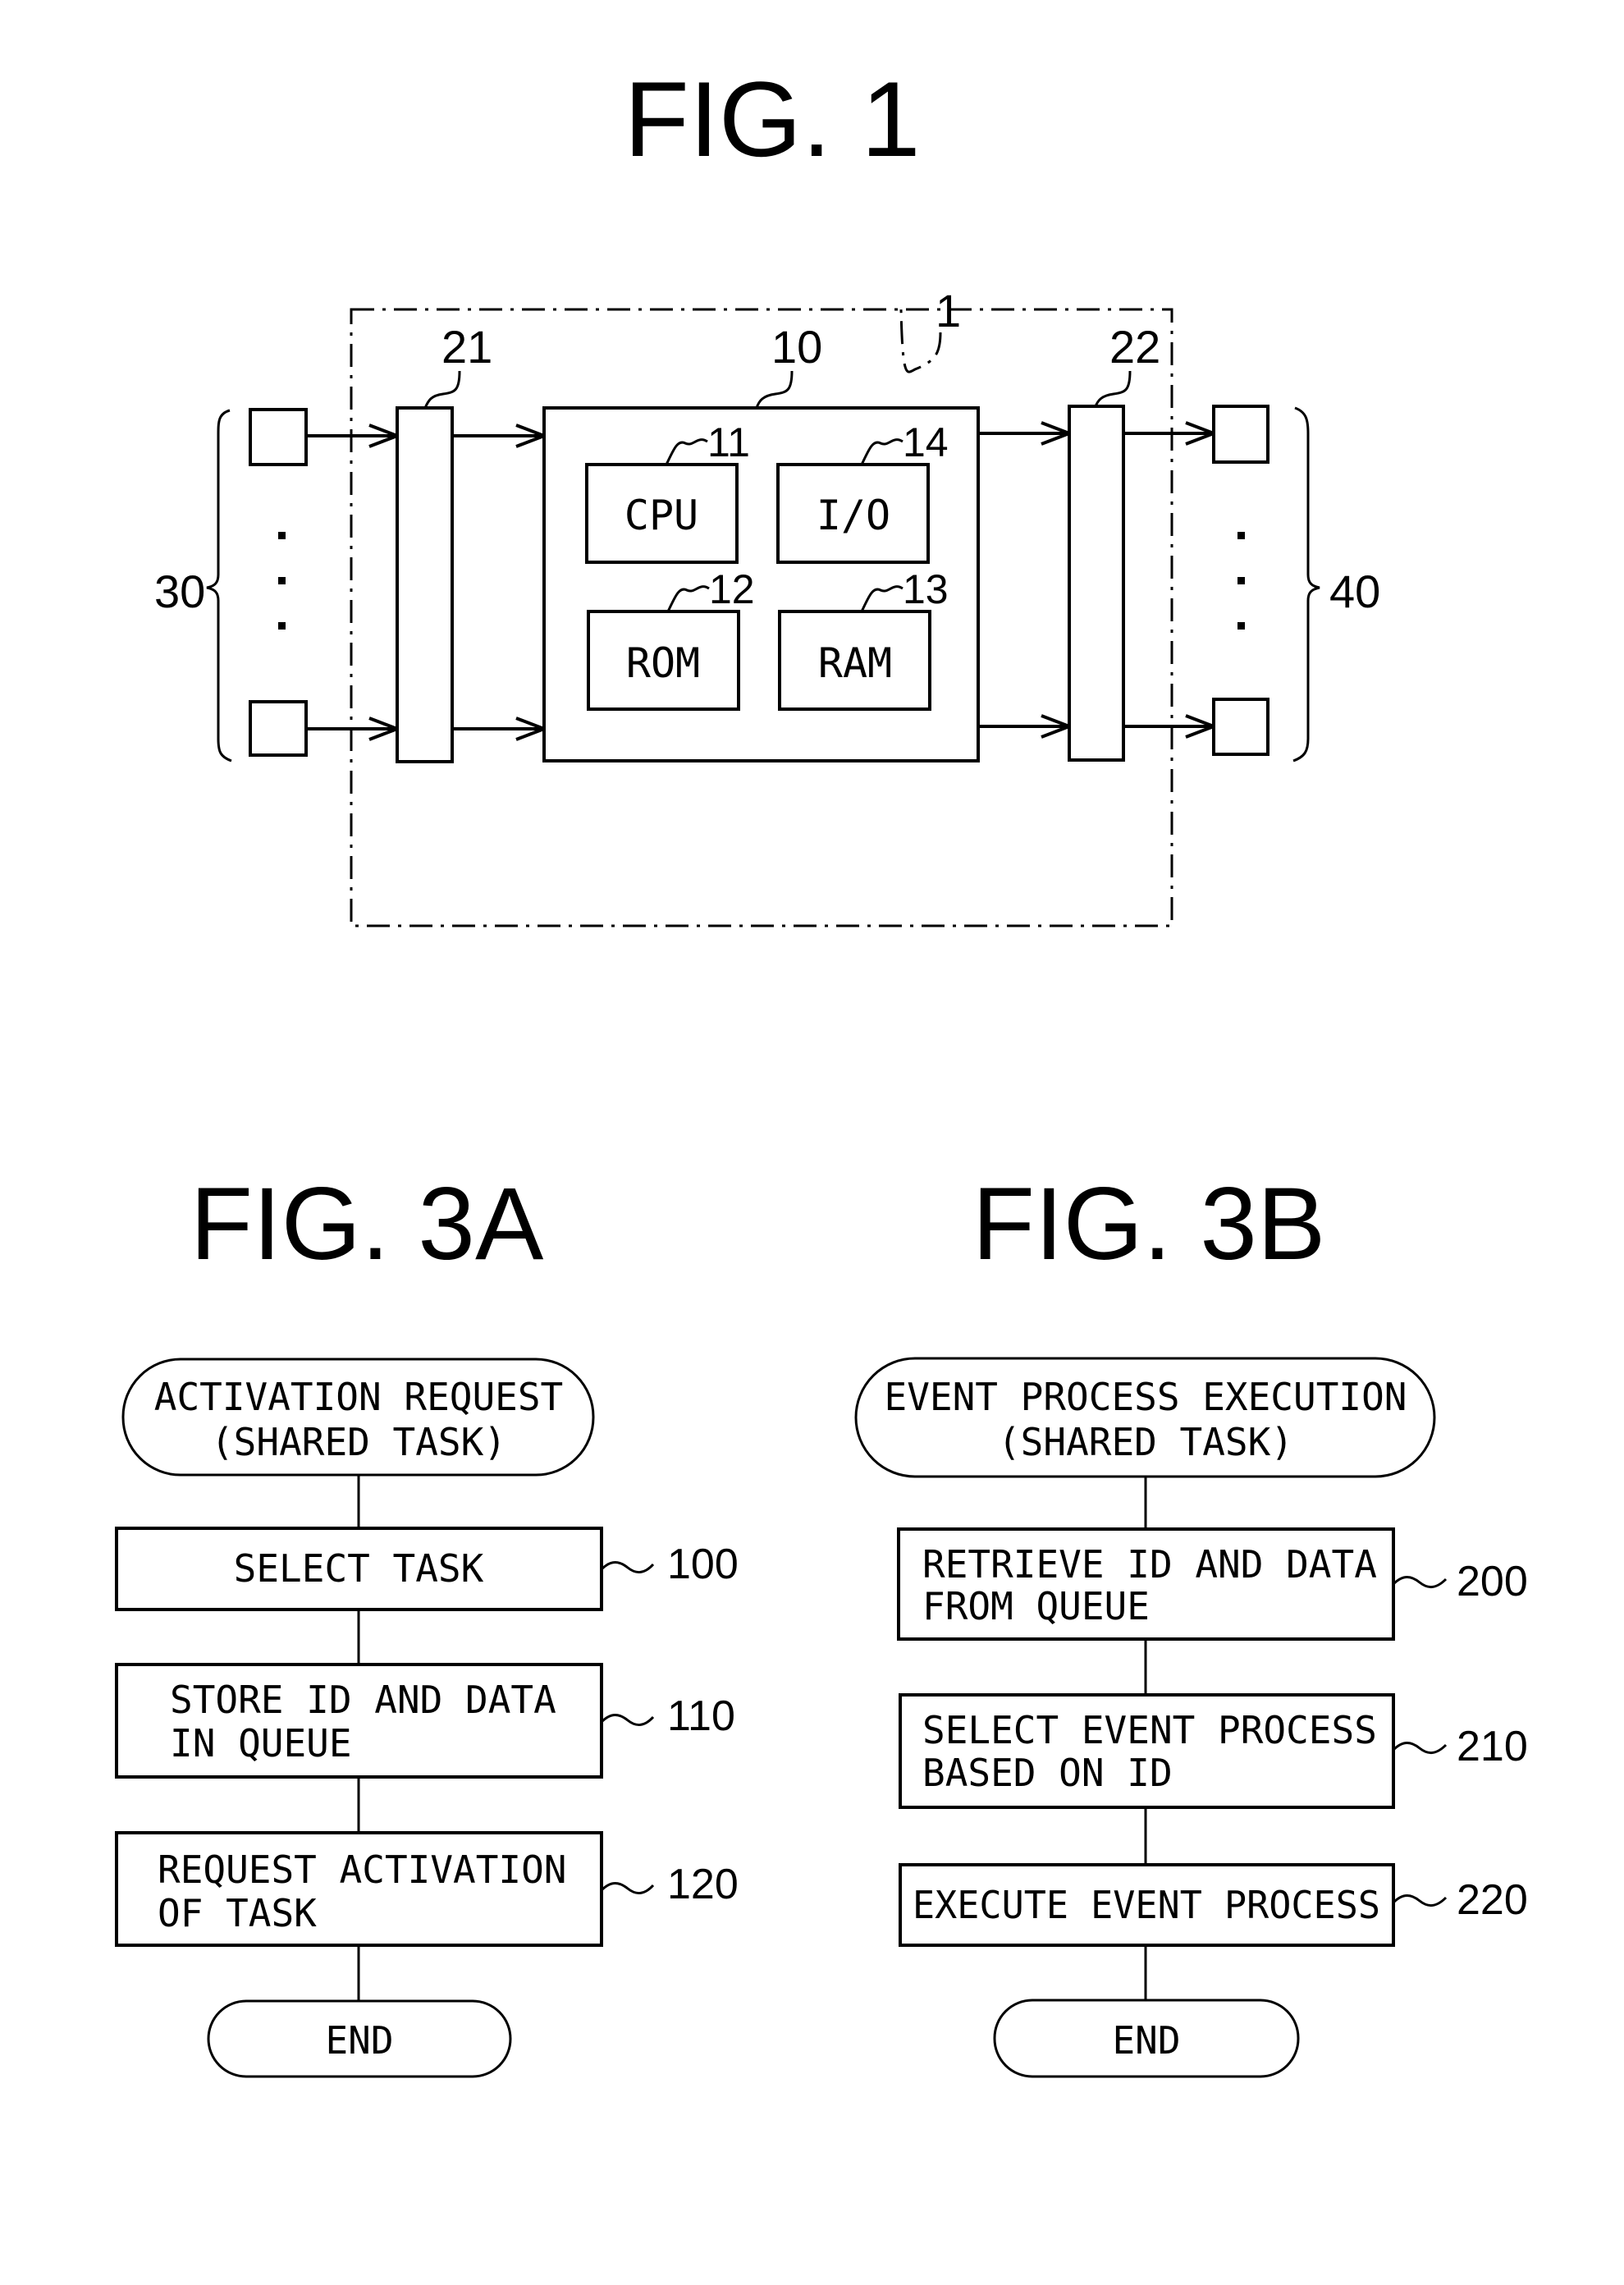 The height and width of the screenshot is (2285, 1624). Describe the element at coordinates (1047, 1773) in the screenshot. I see `fig3b-step-210-line2: BASED ON ID` at that location.